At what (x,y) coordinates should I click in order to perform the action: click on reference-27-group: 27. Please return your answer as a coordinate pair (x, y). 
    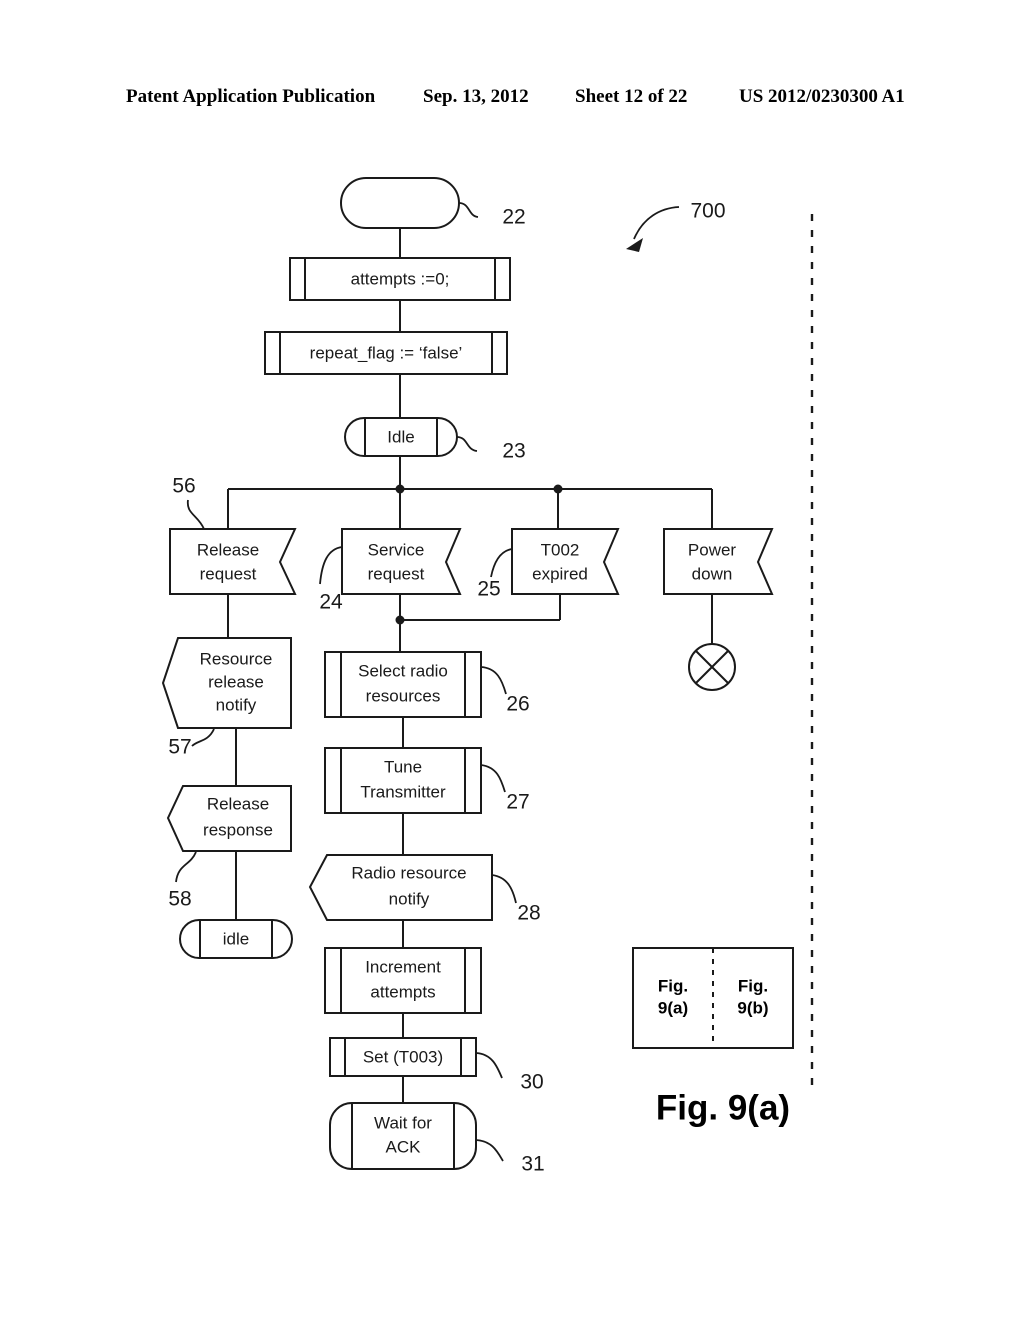
    Looking at the image, I should click on (505, 789).